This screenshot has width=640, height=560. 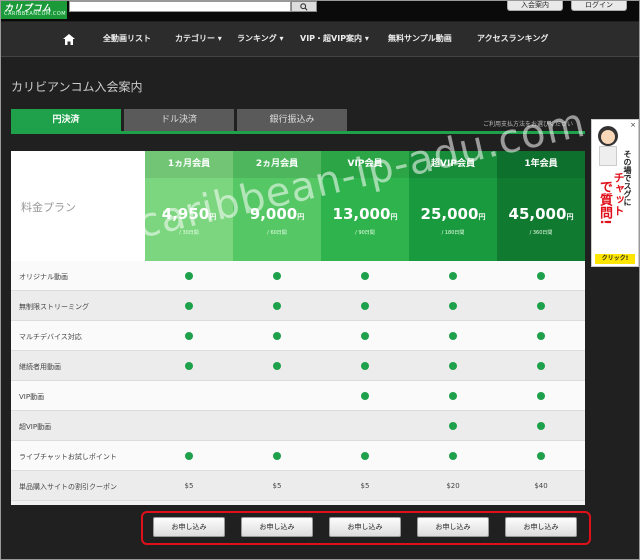 I want to click on tab-bank-transfer: 銀行振込み, so click(x=292, y=120).